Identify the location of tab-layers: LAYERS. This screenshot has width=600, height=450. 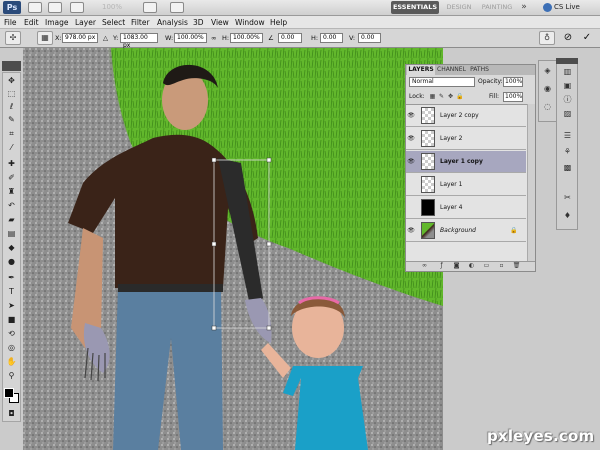
(421, 70).